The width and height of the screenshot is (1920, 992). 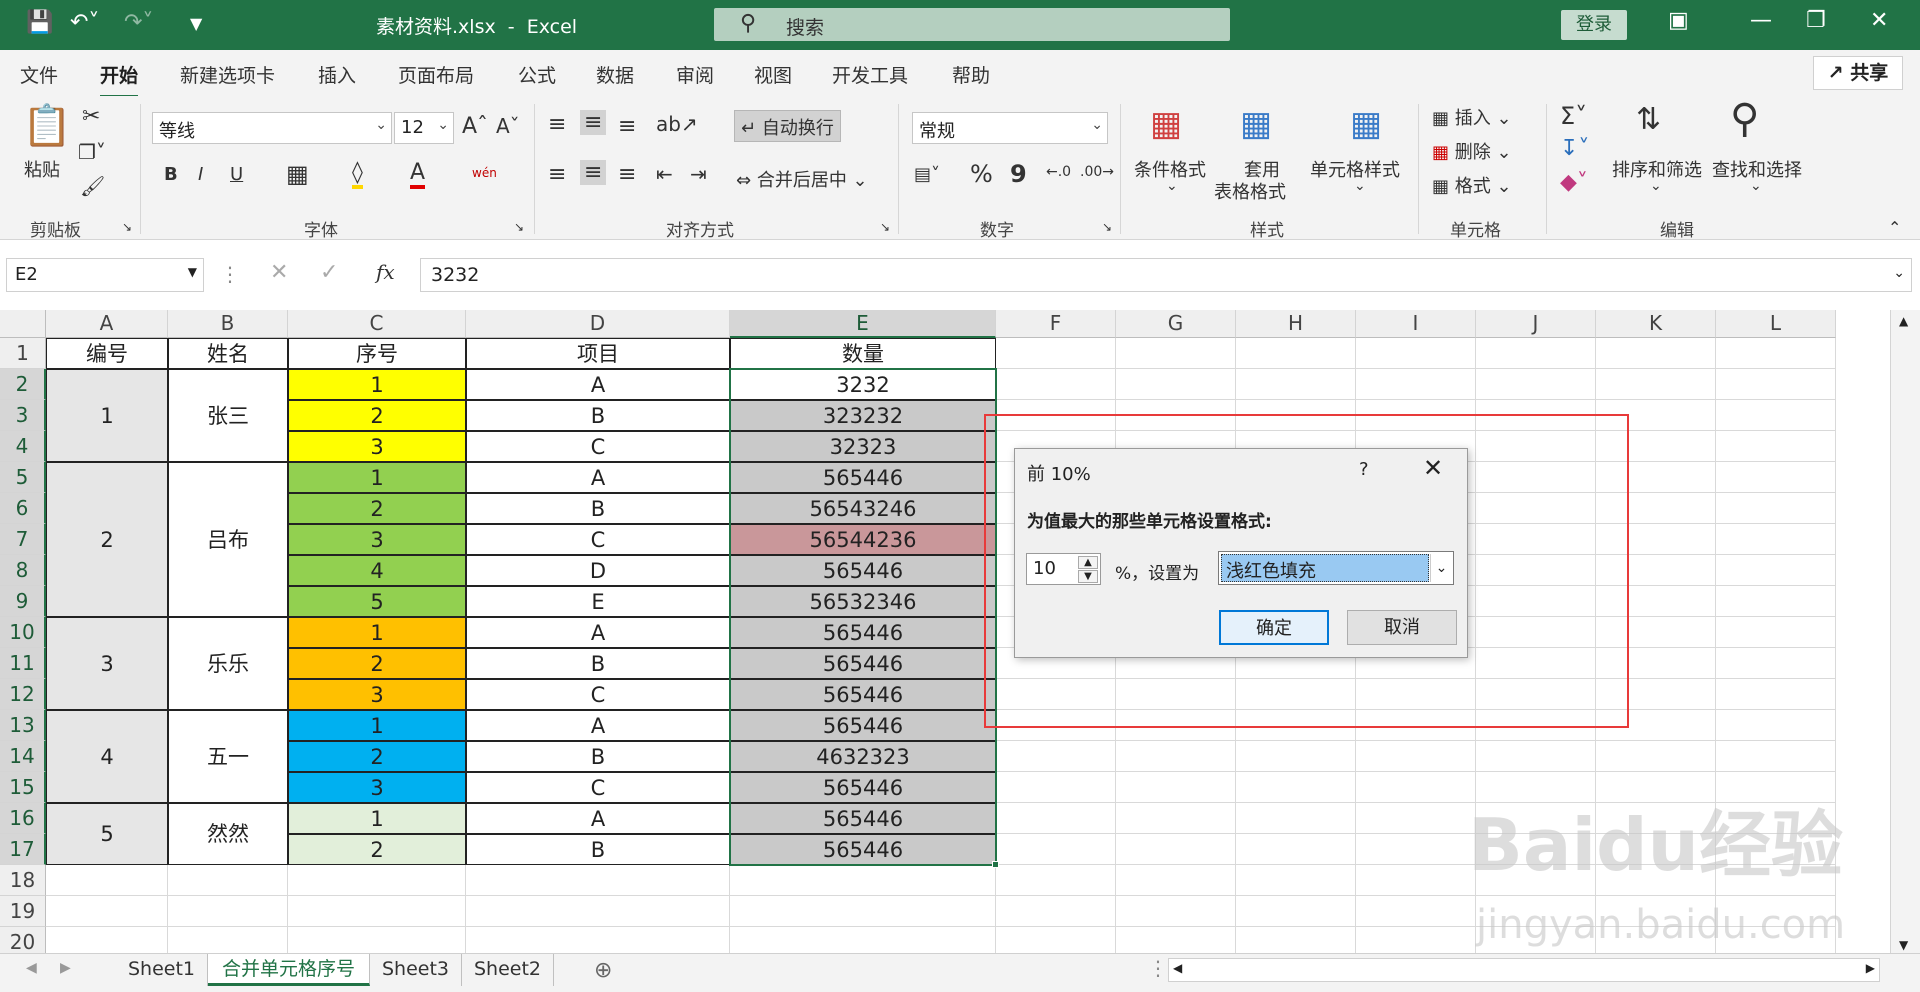 I want to click on number-format-combo: 常规 ⌄, so click(x=1010, y=128).